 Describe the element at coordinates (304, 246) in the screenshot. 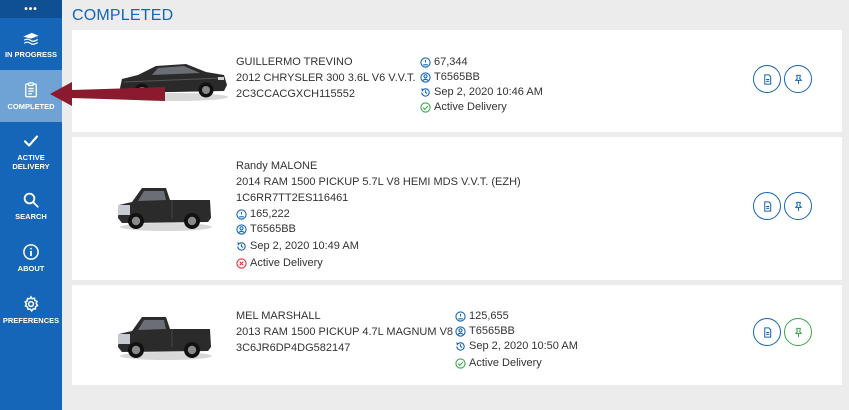

I see `datetime: Sep 2, 2020 10:49 AM` at that location.